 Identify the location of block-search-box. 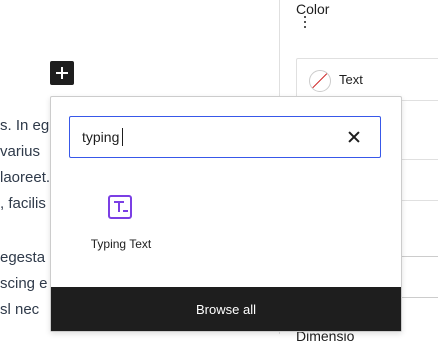
(225, 137).